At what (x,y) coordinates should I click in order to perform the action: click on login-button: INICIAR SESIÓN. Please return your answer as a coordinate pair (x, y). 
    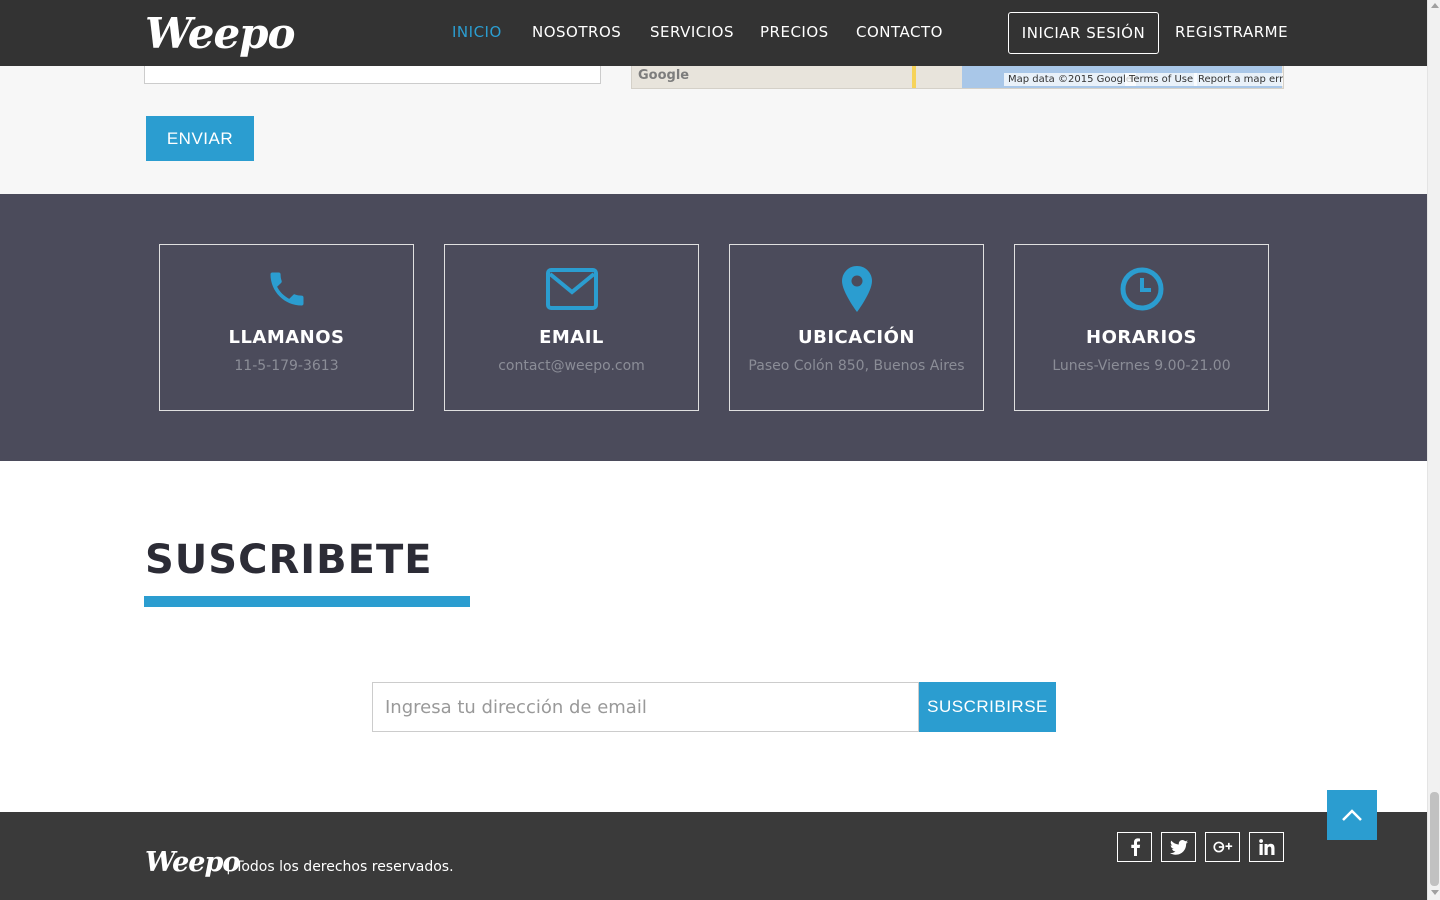
    Looking at the image, I should click on (1083, 33).